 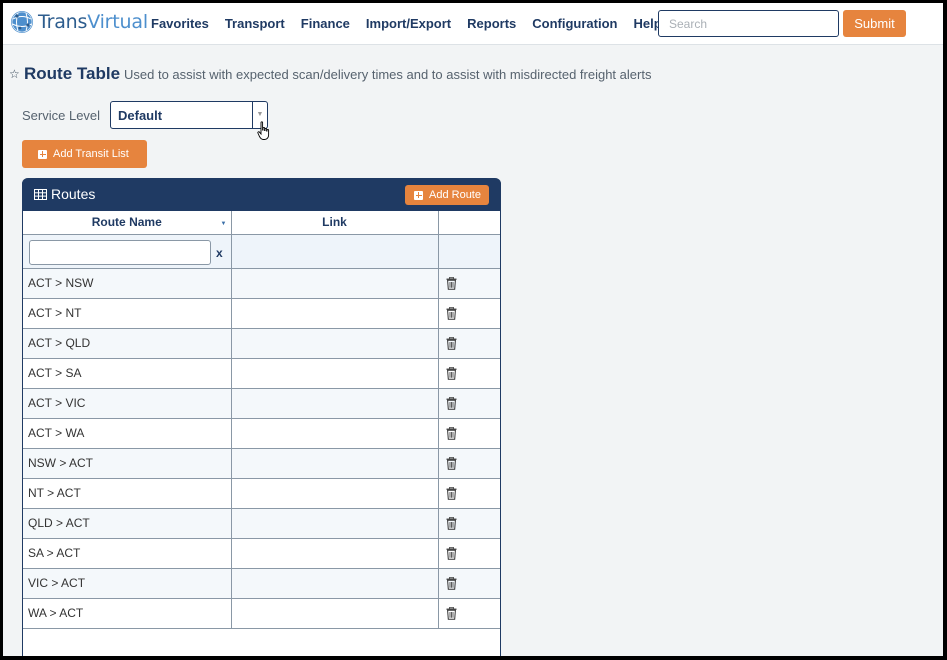 What do you see at coordinates (219, 253) in the screenshot?
I see `clear-filter-button: x` at bounding box center [219, 253].